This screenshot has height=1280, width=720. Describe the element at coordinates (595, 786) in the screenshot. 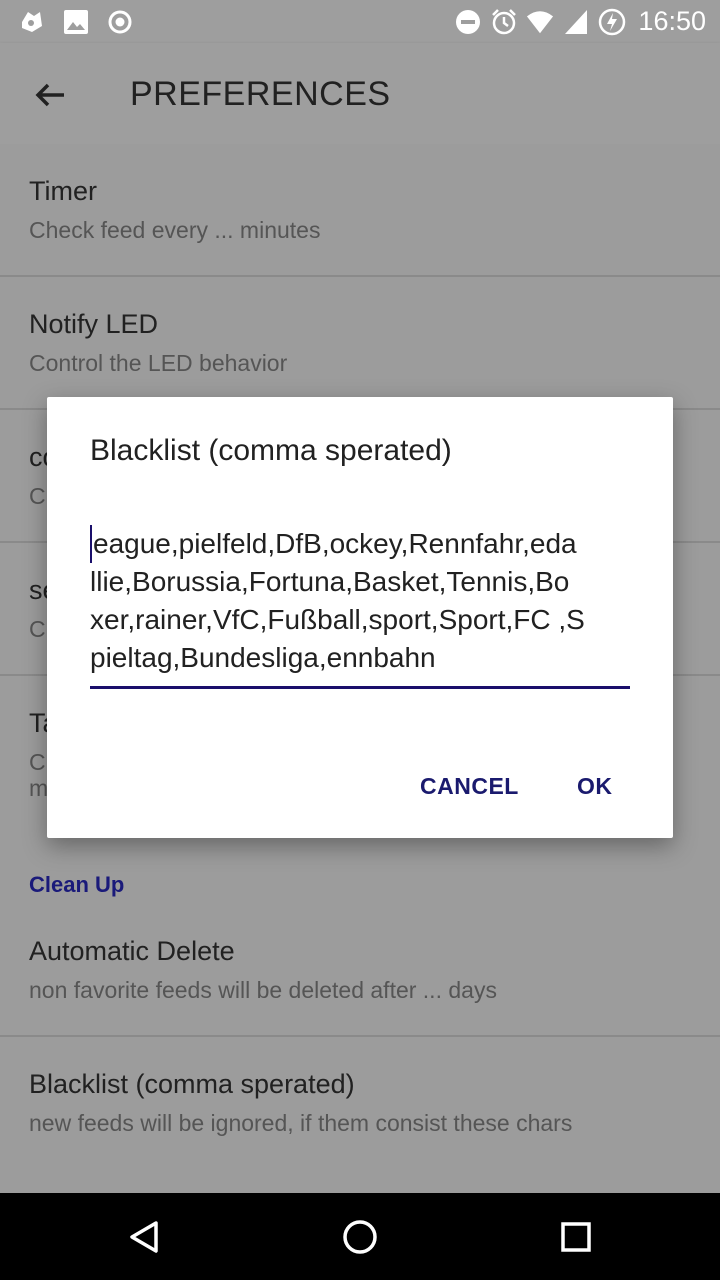

I see `ok-button: OK` at that location.